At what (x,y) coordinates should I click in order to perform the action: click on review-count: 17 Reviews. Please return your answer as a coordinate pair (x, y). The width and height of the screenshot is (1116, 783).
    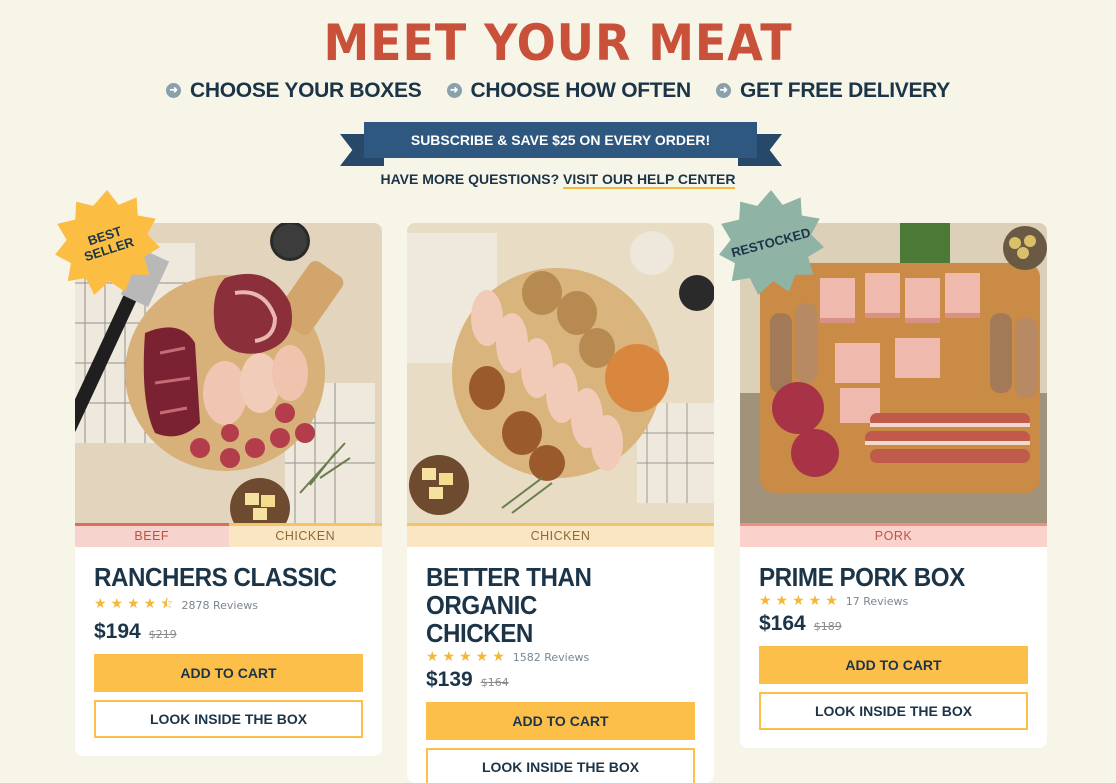
    Looking at the image, I should click on (877, 601).